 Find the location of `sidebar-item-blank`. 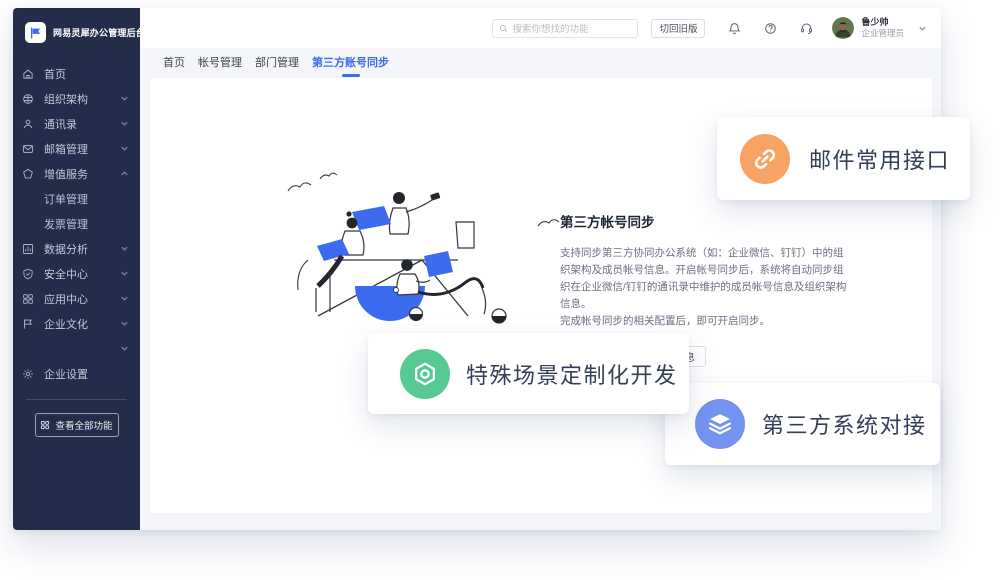

sidebar-item-blank is located at coordinates (76, 348).